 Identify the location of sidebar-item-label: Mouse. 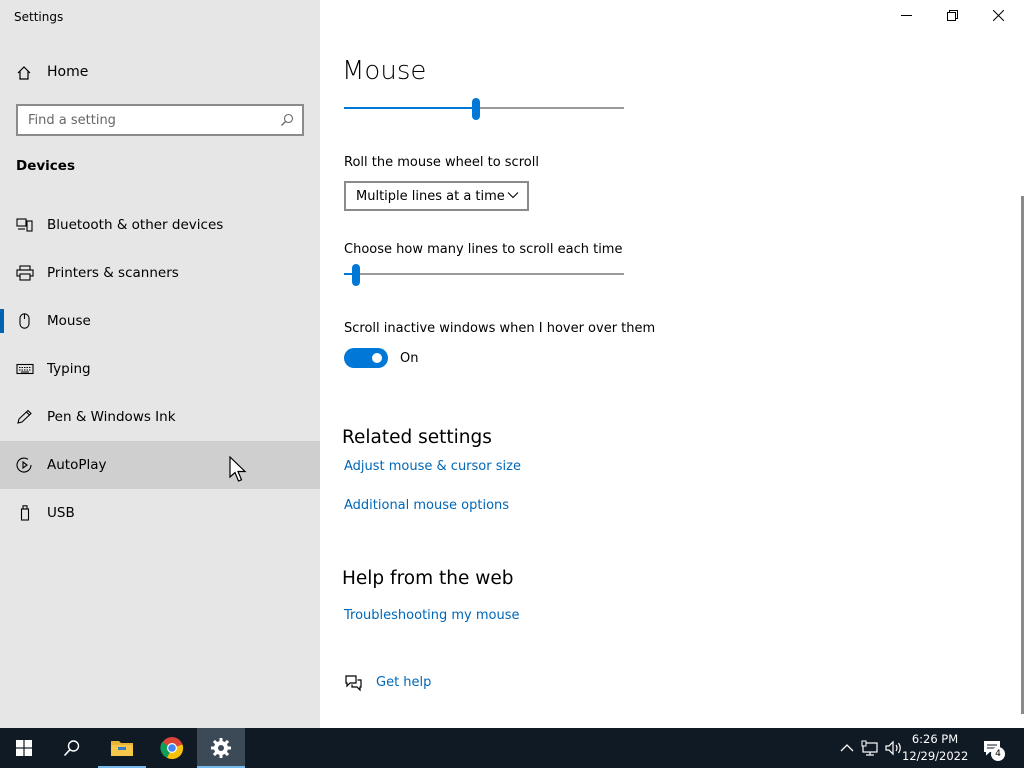
(69, 321).